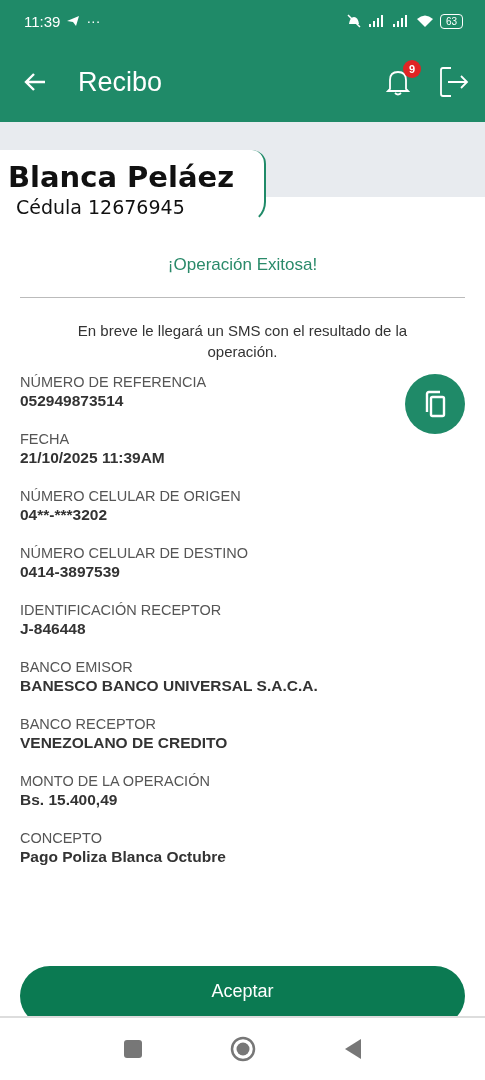  Describe the element at coordinates (242, 991) in the screenshot. I see `accept-button: Aceptar` at that location.